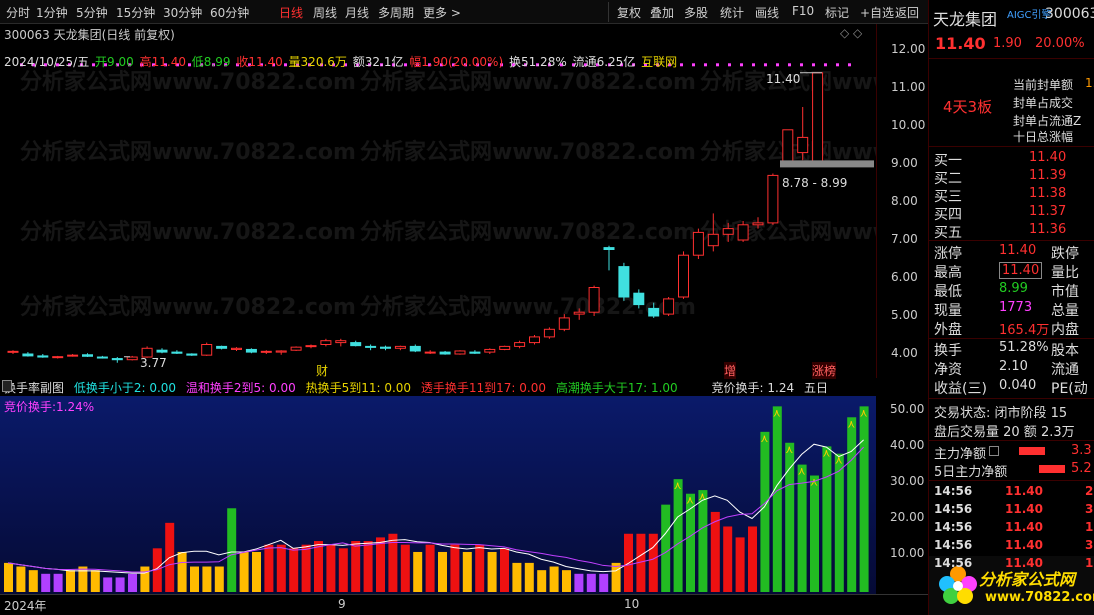 This screenshot has width=1094, height=615. What do you see at coordinates (229, 12) in the screenshot?
I see `tab-60min: 60分钟` at bounding box center [229, 12].